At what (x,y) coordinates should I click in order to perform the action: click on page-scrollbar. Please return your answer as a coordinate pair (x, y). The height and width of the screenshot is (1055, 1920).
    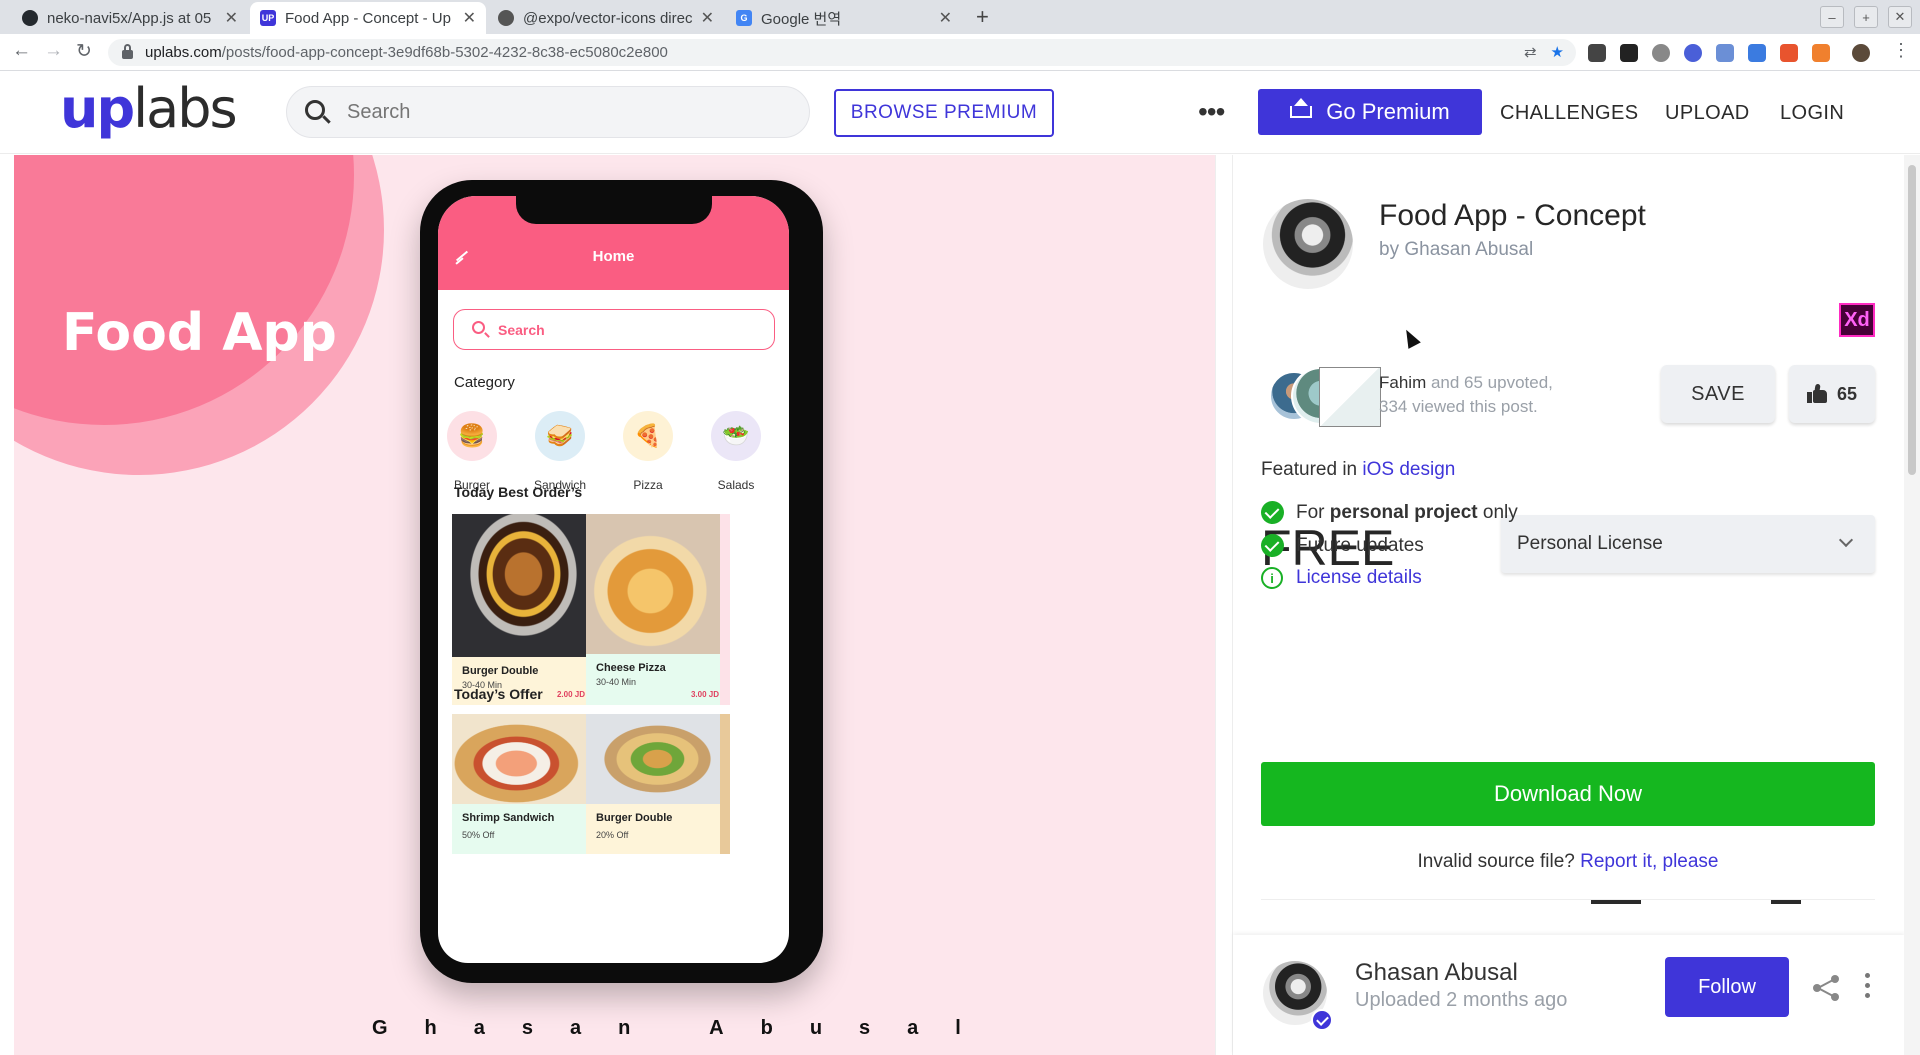
    Looking at the image, I should click on (1912, 605).